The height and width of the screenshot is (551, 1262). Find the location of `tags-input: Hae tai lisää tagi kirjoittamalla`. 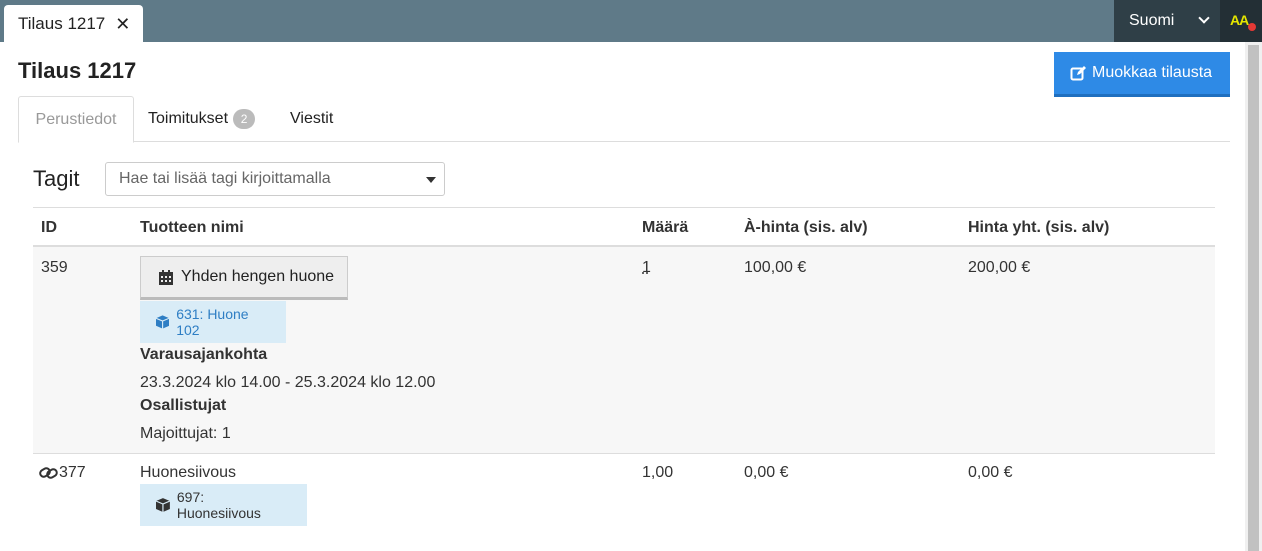

tags-input: Hae tai lisää tagi kirjoittamalla is located at coordinates (275, 179).